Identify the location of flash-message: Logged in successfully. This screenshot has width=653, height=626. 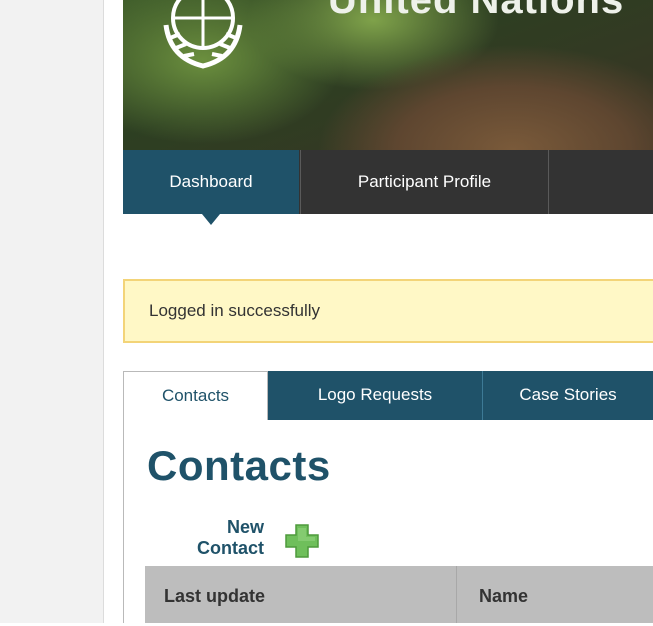
(388, 311).